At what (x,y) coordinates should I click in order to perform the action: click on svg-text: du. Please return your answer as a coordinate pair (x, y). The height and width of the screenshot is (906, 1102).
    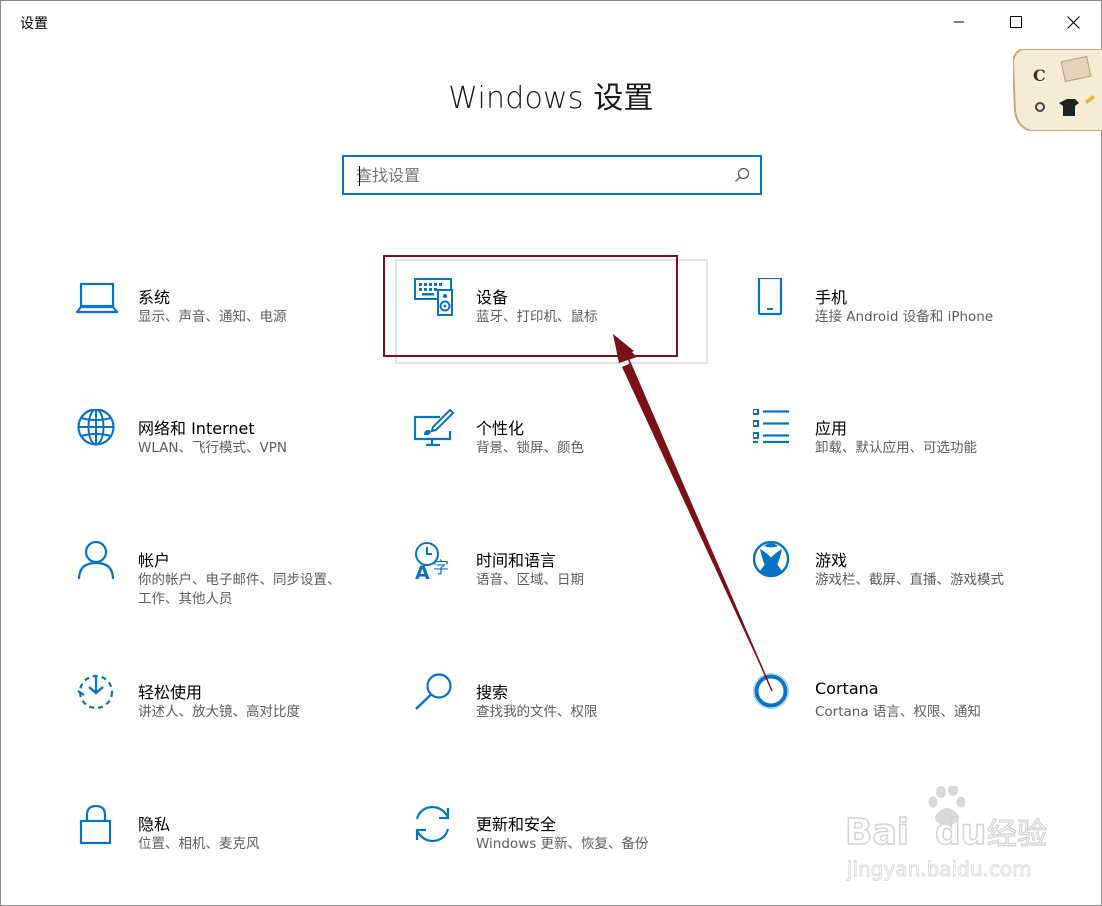
    Looking at the image, I should click on (960, 832).